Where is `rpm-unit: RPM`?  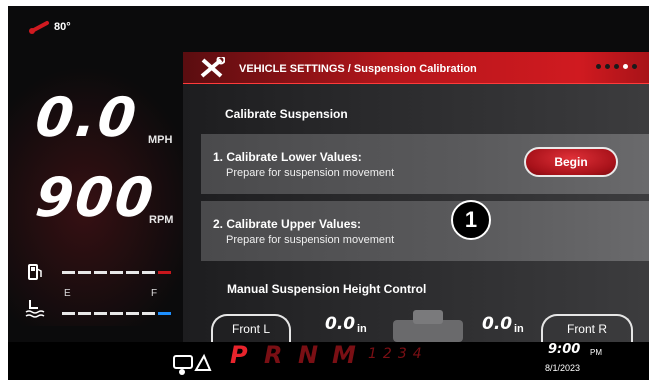
rpm-unit: RPM is located at coordinates (161, 220).